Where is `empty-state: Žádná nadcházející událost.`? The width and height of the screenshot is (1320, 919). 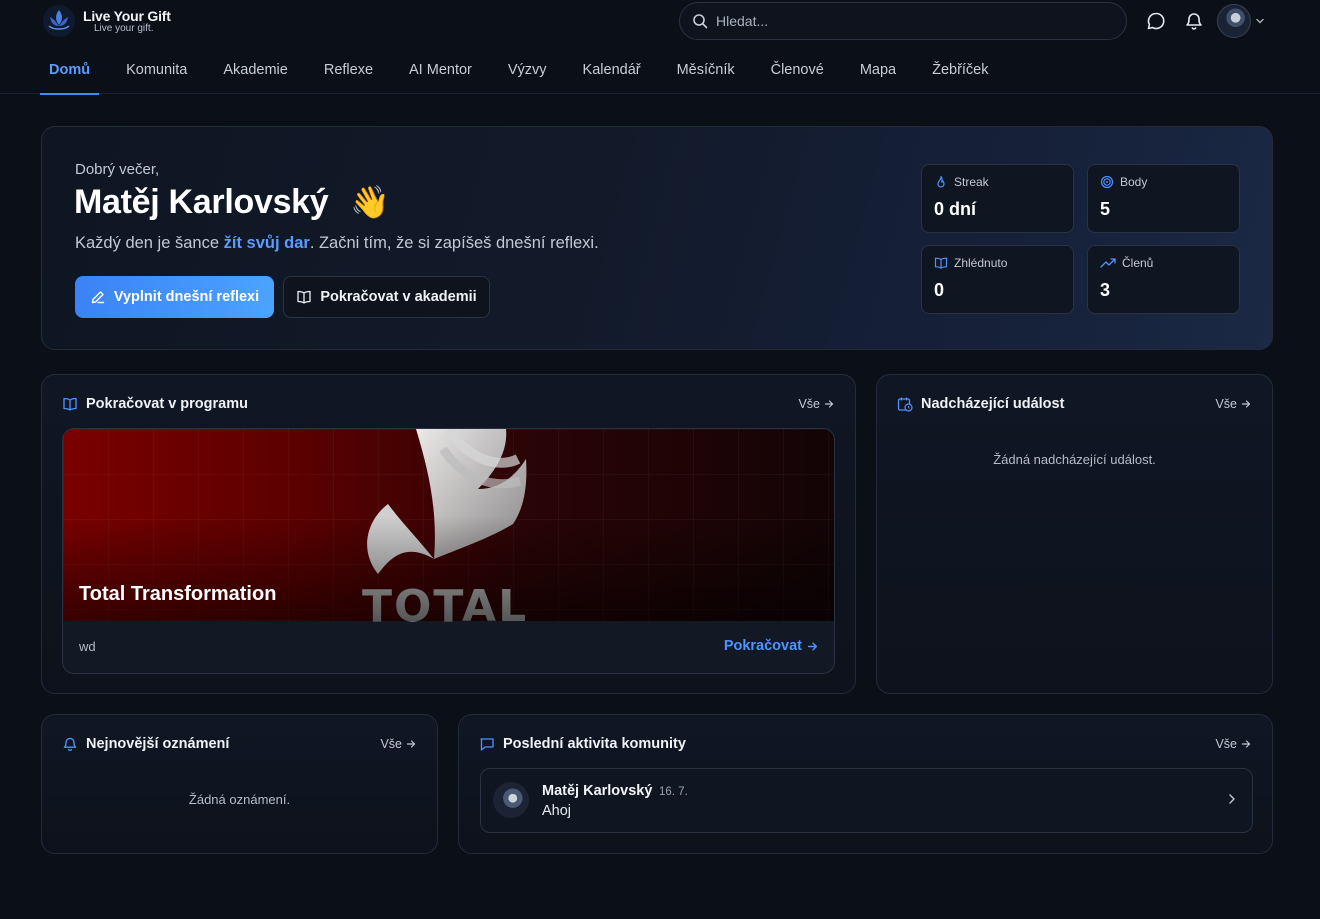
empty-state: Žádná nadcházející událost. is located at coordinates (1074, 459).